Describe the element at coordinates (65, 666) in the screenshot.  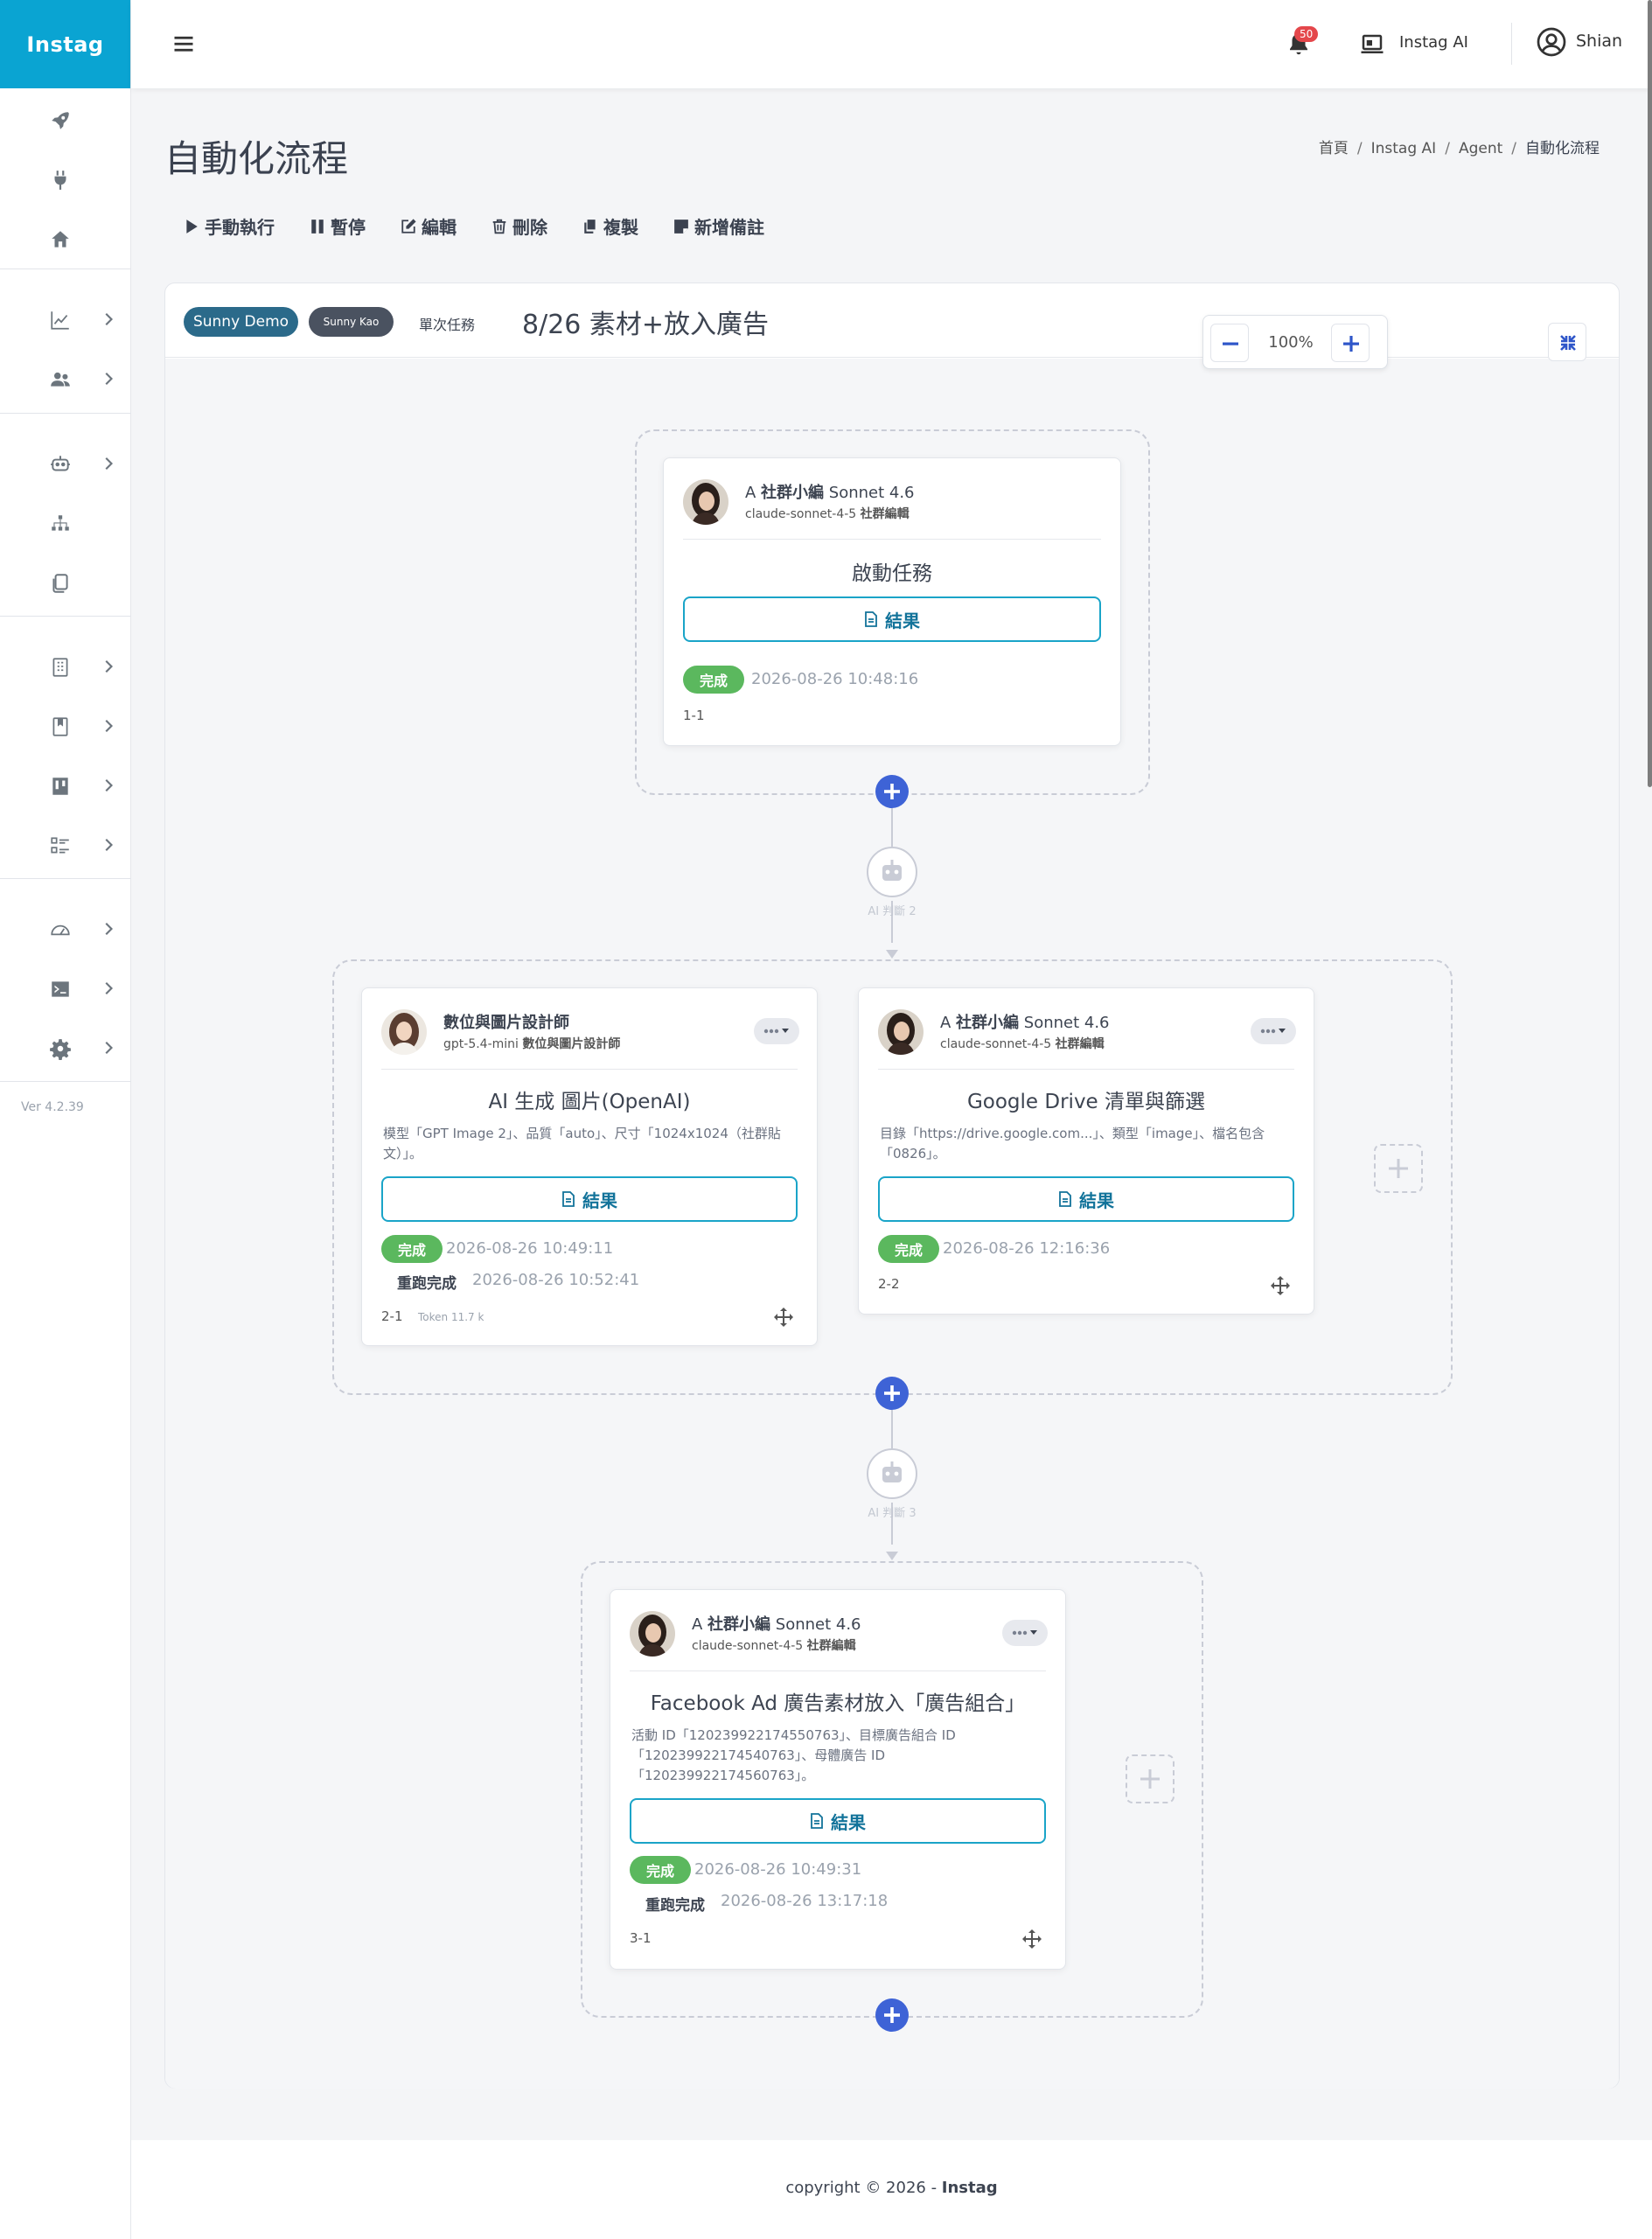
I see `sidebar-item-building` at that location.